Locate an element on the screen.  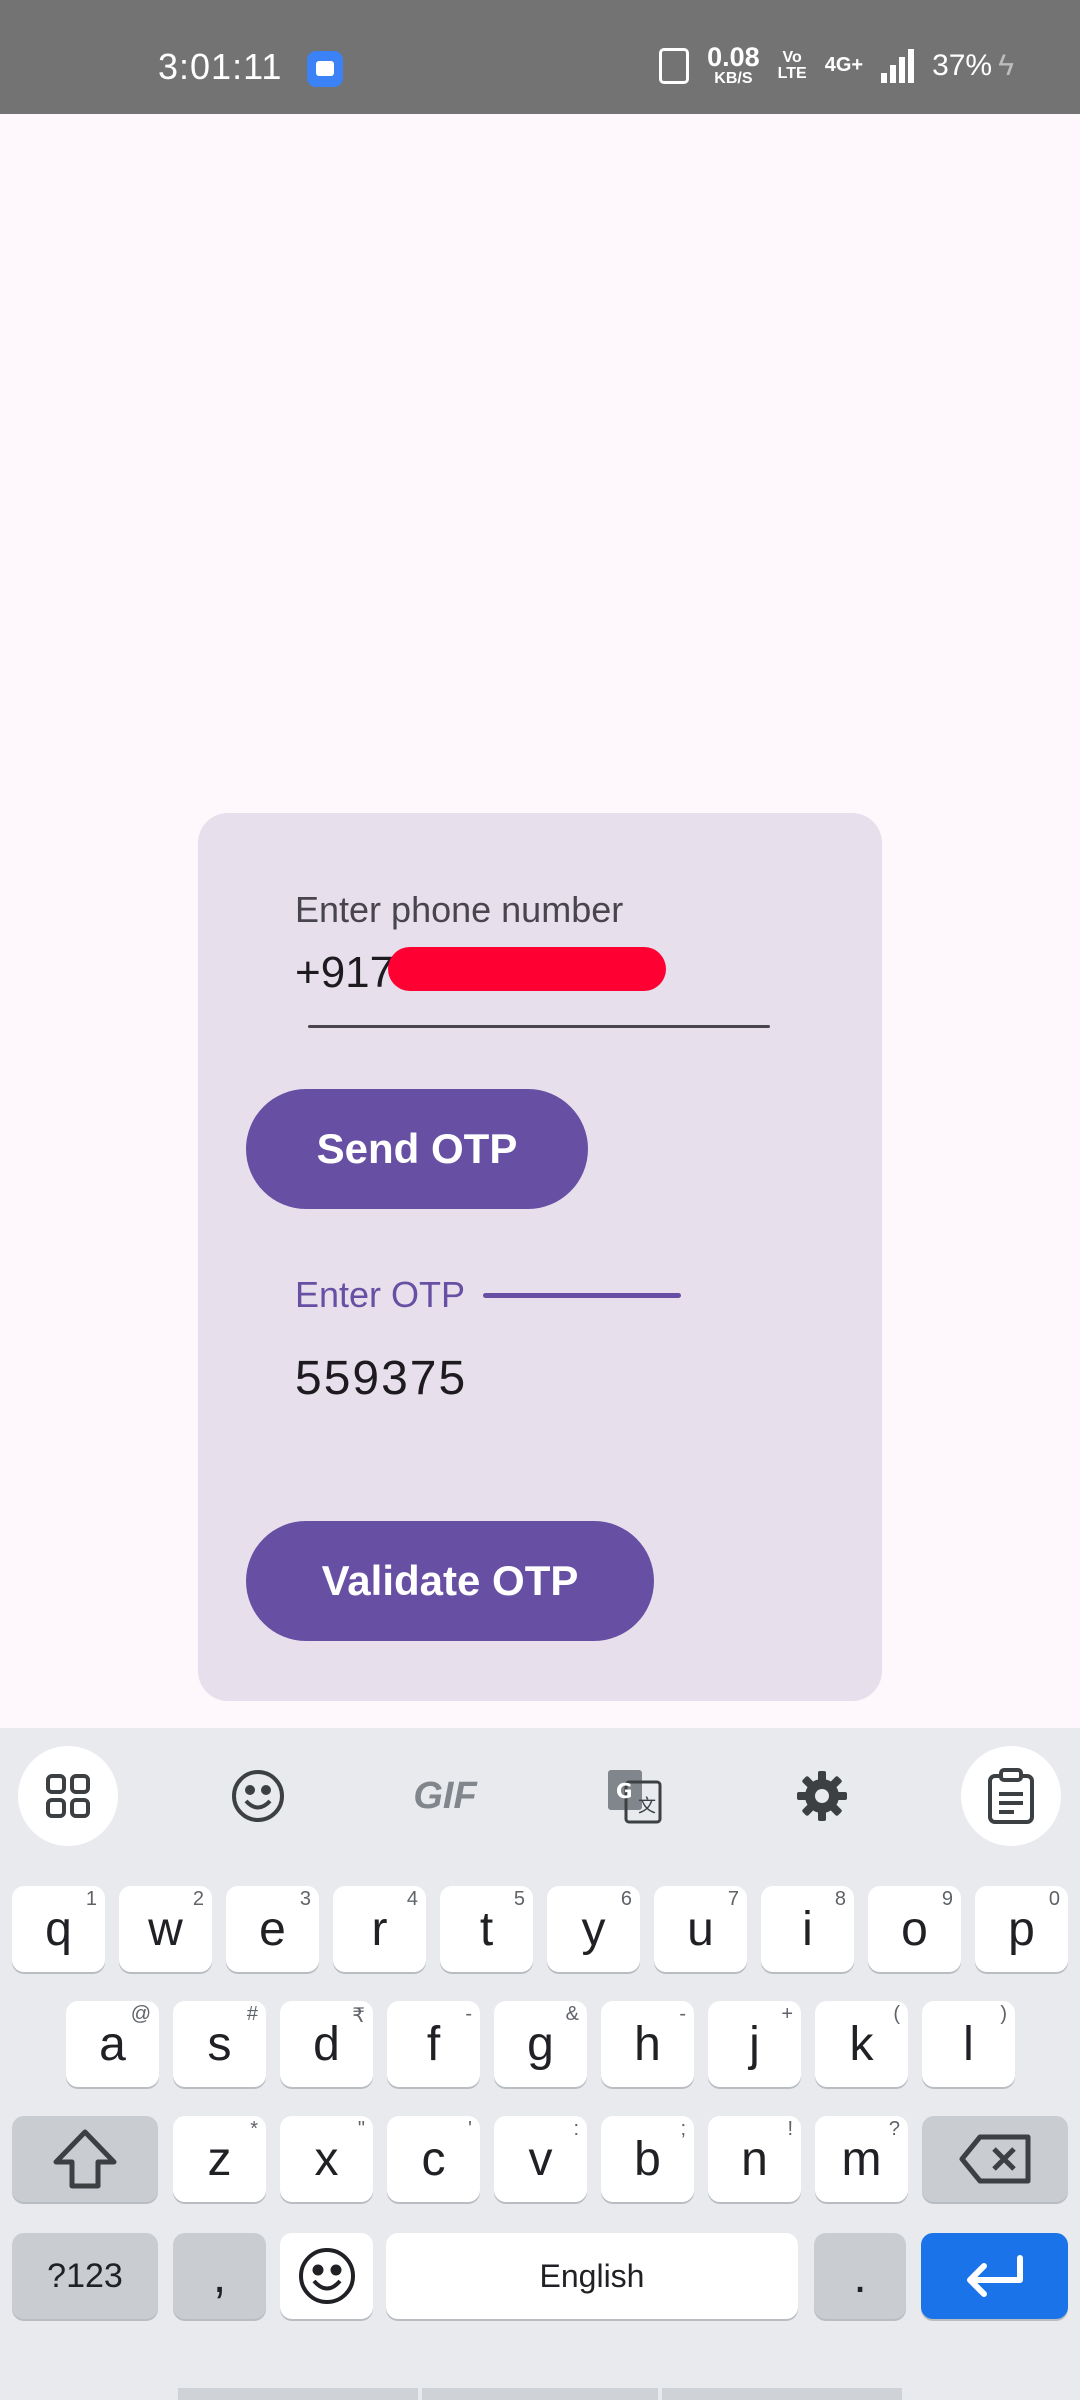
key-label: o is located at coordinates (914, 1929).